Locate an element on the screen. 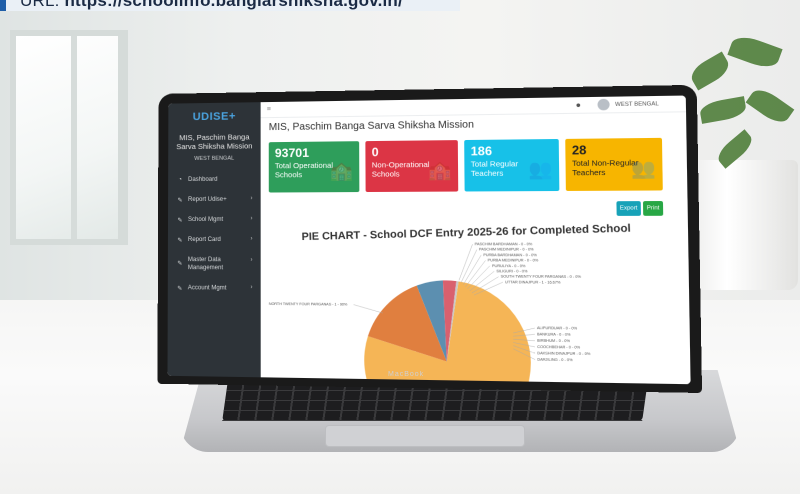 The width and height of the screenshot is (800, 494). pie-slice-label: UTTAR DINAJPUR - 1 - 16.67% is located at coordinates (533, 282).